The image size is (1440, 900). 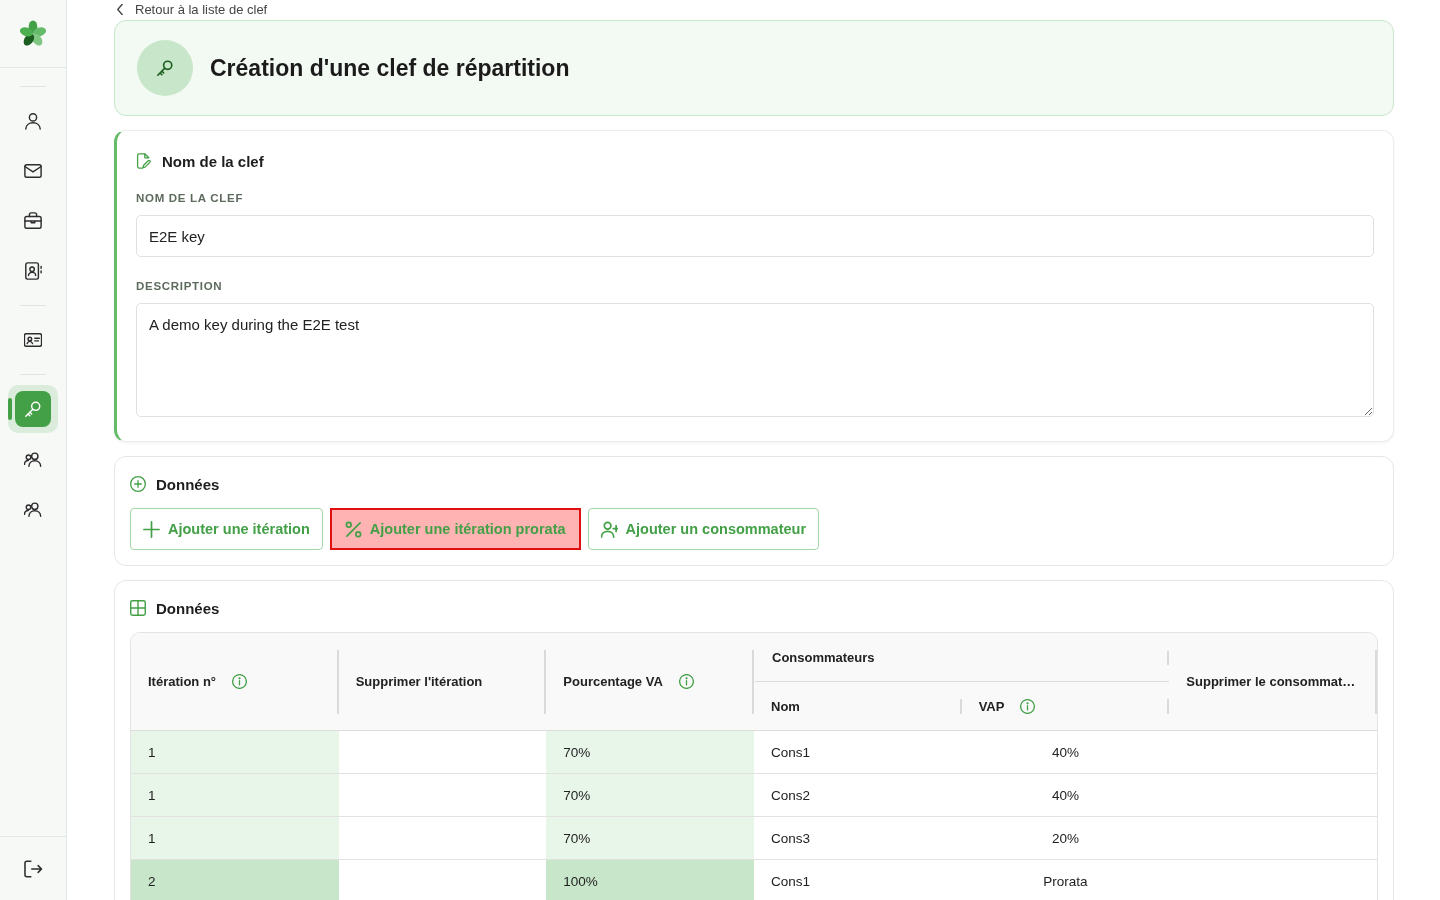 I want to click on person-icon, so click(x=33, y=121).